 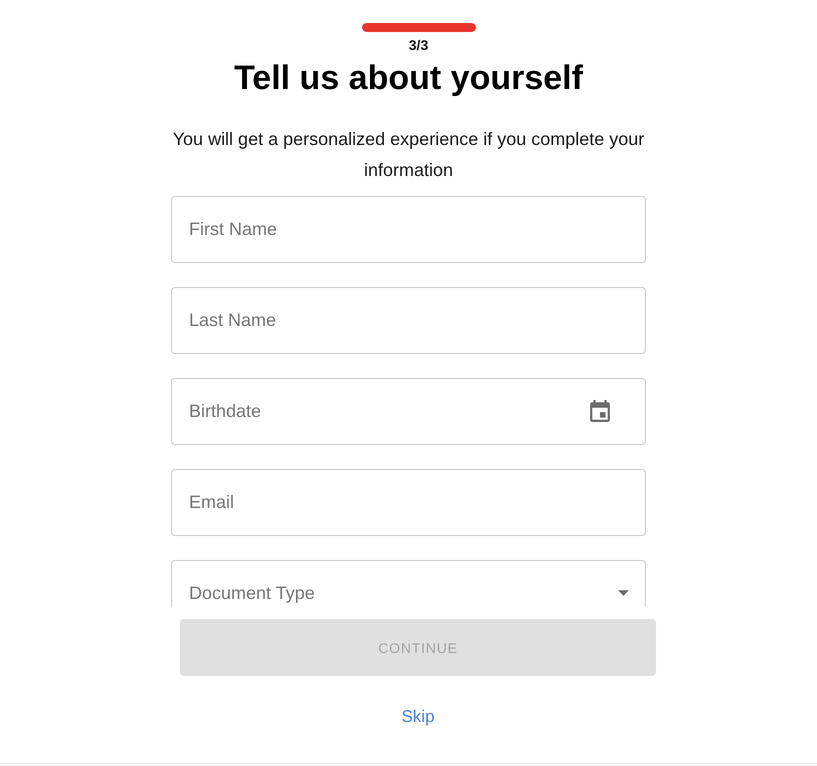 I want to click on page-title: Tell us about yourself, so click(x=408, y=78).